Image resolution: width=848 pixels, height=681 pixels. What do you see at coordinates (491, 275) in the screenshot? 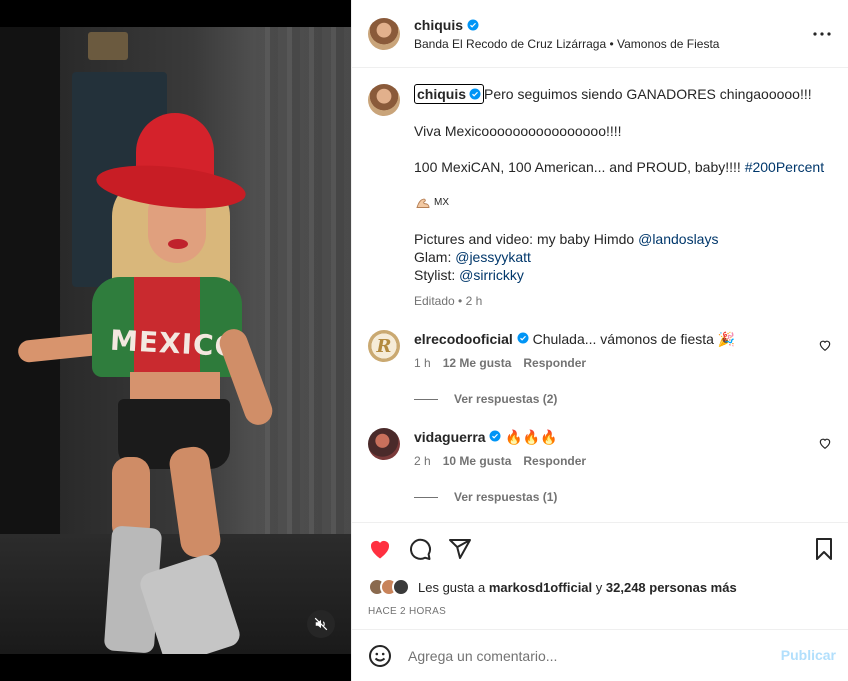
I see `mention-sirrickky: @sirrickky` at bounding box center [491, 275].